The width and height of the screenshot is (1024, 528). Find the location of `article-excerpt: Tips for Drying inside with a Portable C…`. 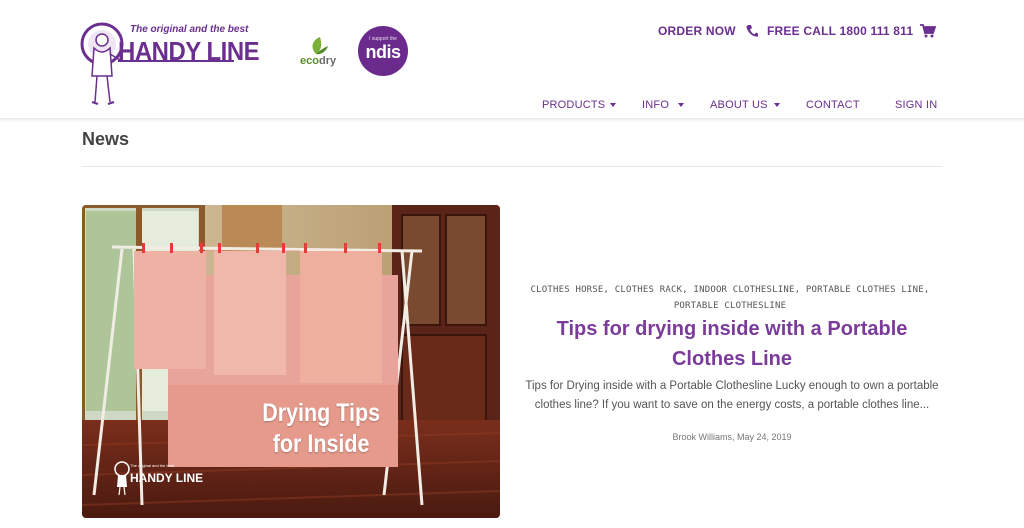

article-excerpt: Tips for Drying inside with a Portable C… is located at coordinates (732, 395).